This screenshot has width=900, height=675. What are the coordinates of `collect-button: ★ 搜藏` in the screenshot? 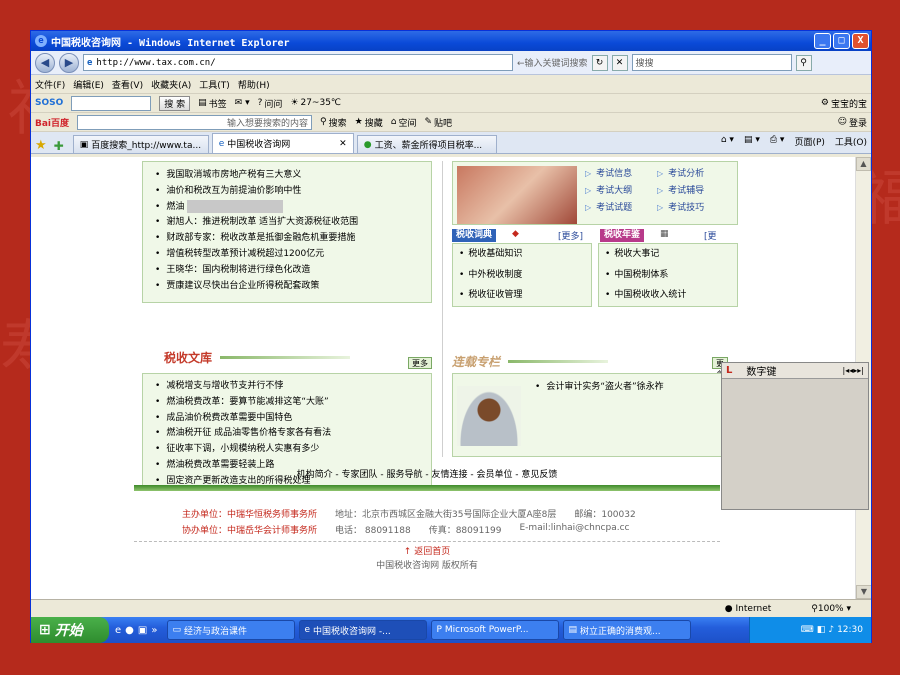 It's located at (369, 122).